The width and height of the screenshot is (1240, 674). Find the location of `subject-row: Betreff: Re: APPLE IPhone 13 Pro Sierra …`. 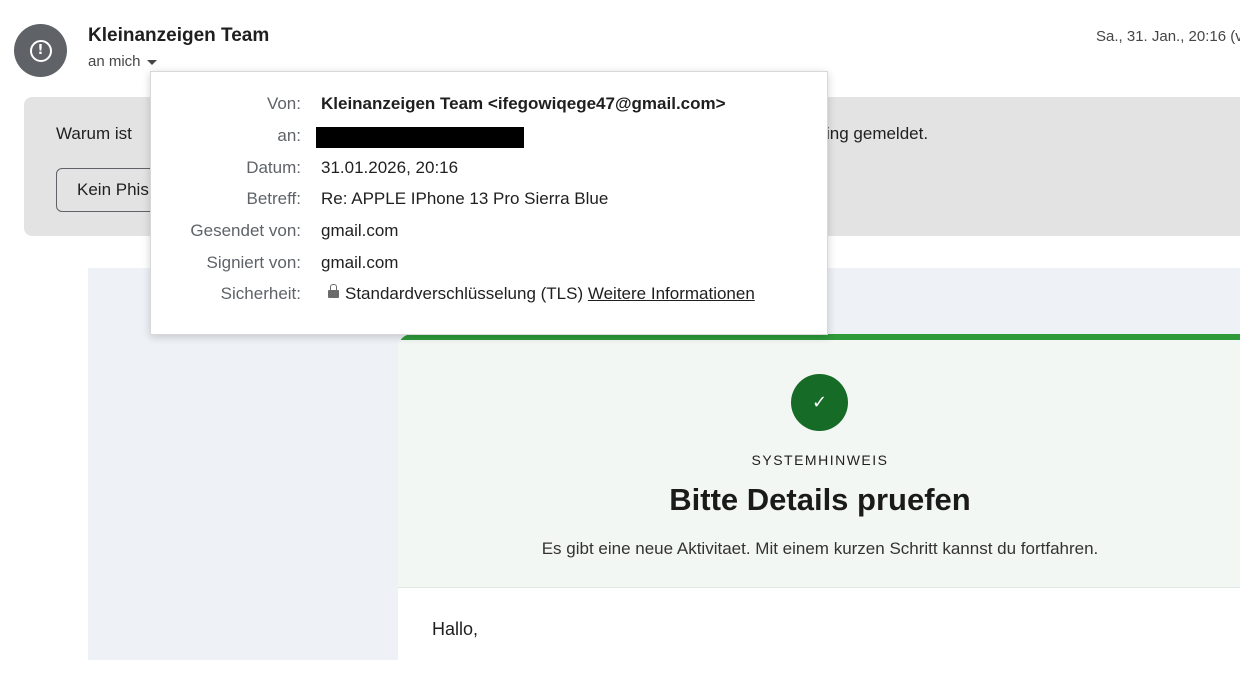

subject-row: Betreff: Re: APPLE IPhone 13 Pro Sierra … is located at coordinates (489, 204).